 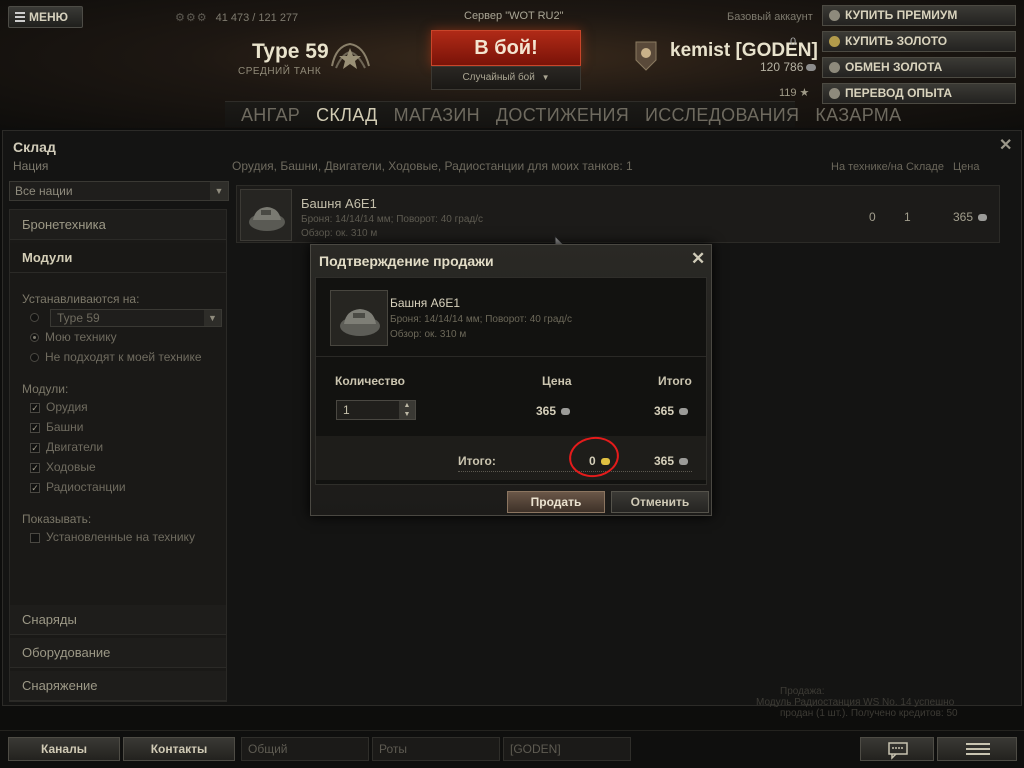 I want to click on gold-icon, so click(x=834, y=41).